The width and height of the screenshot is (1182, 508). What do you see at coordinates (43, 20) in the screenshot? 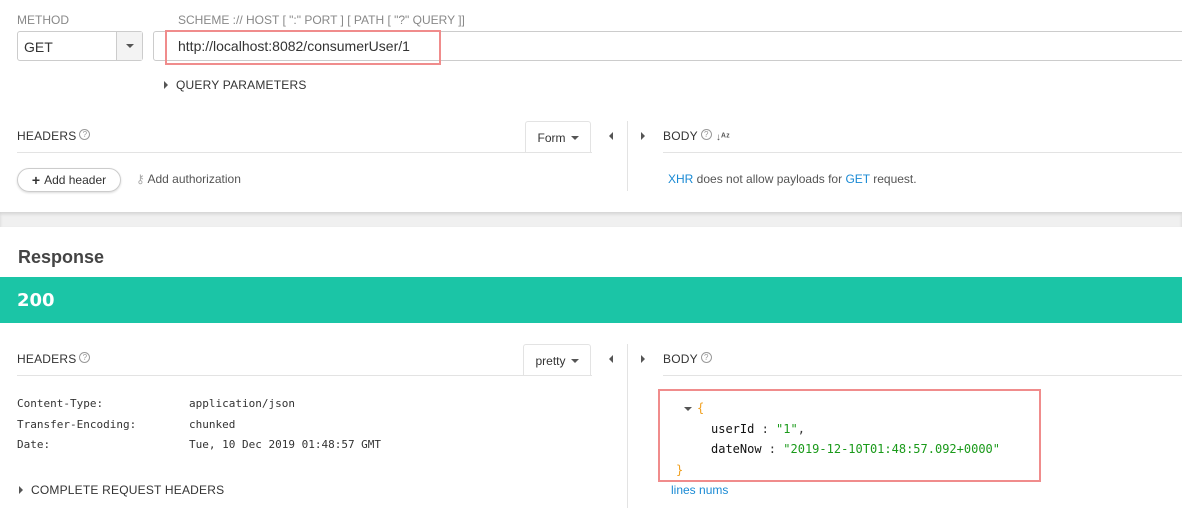
I see `method-label: METHOD` at bounding box center [43, 20].